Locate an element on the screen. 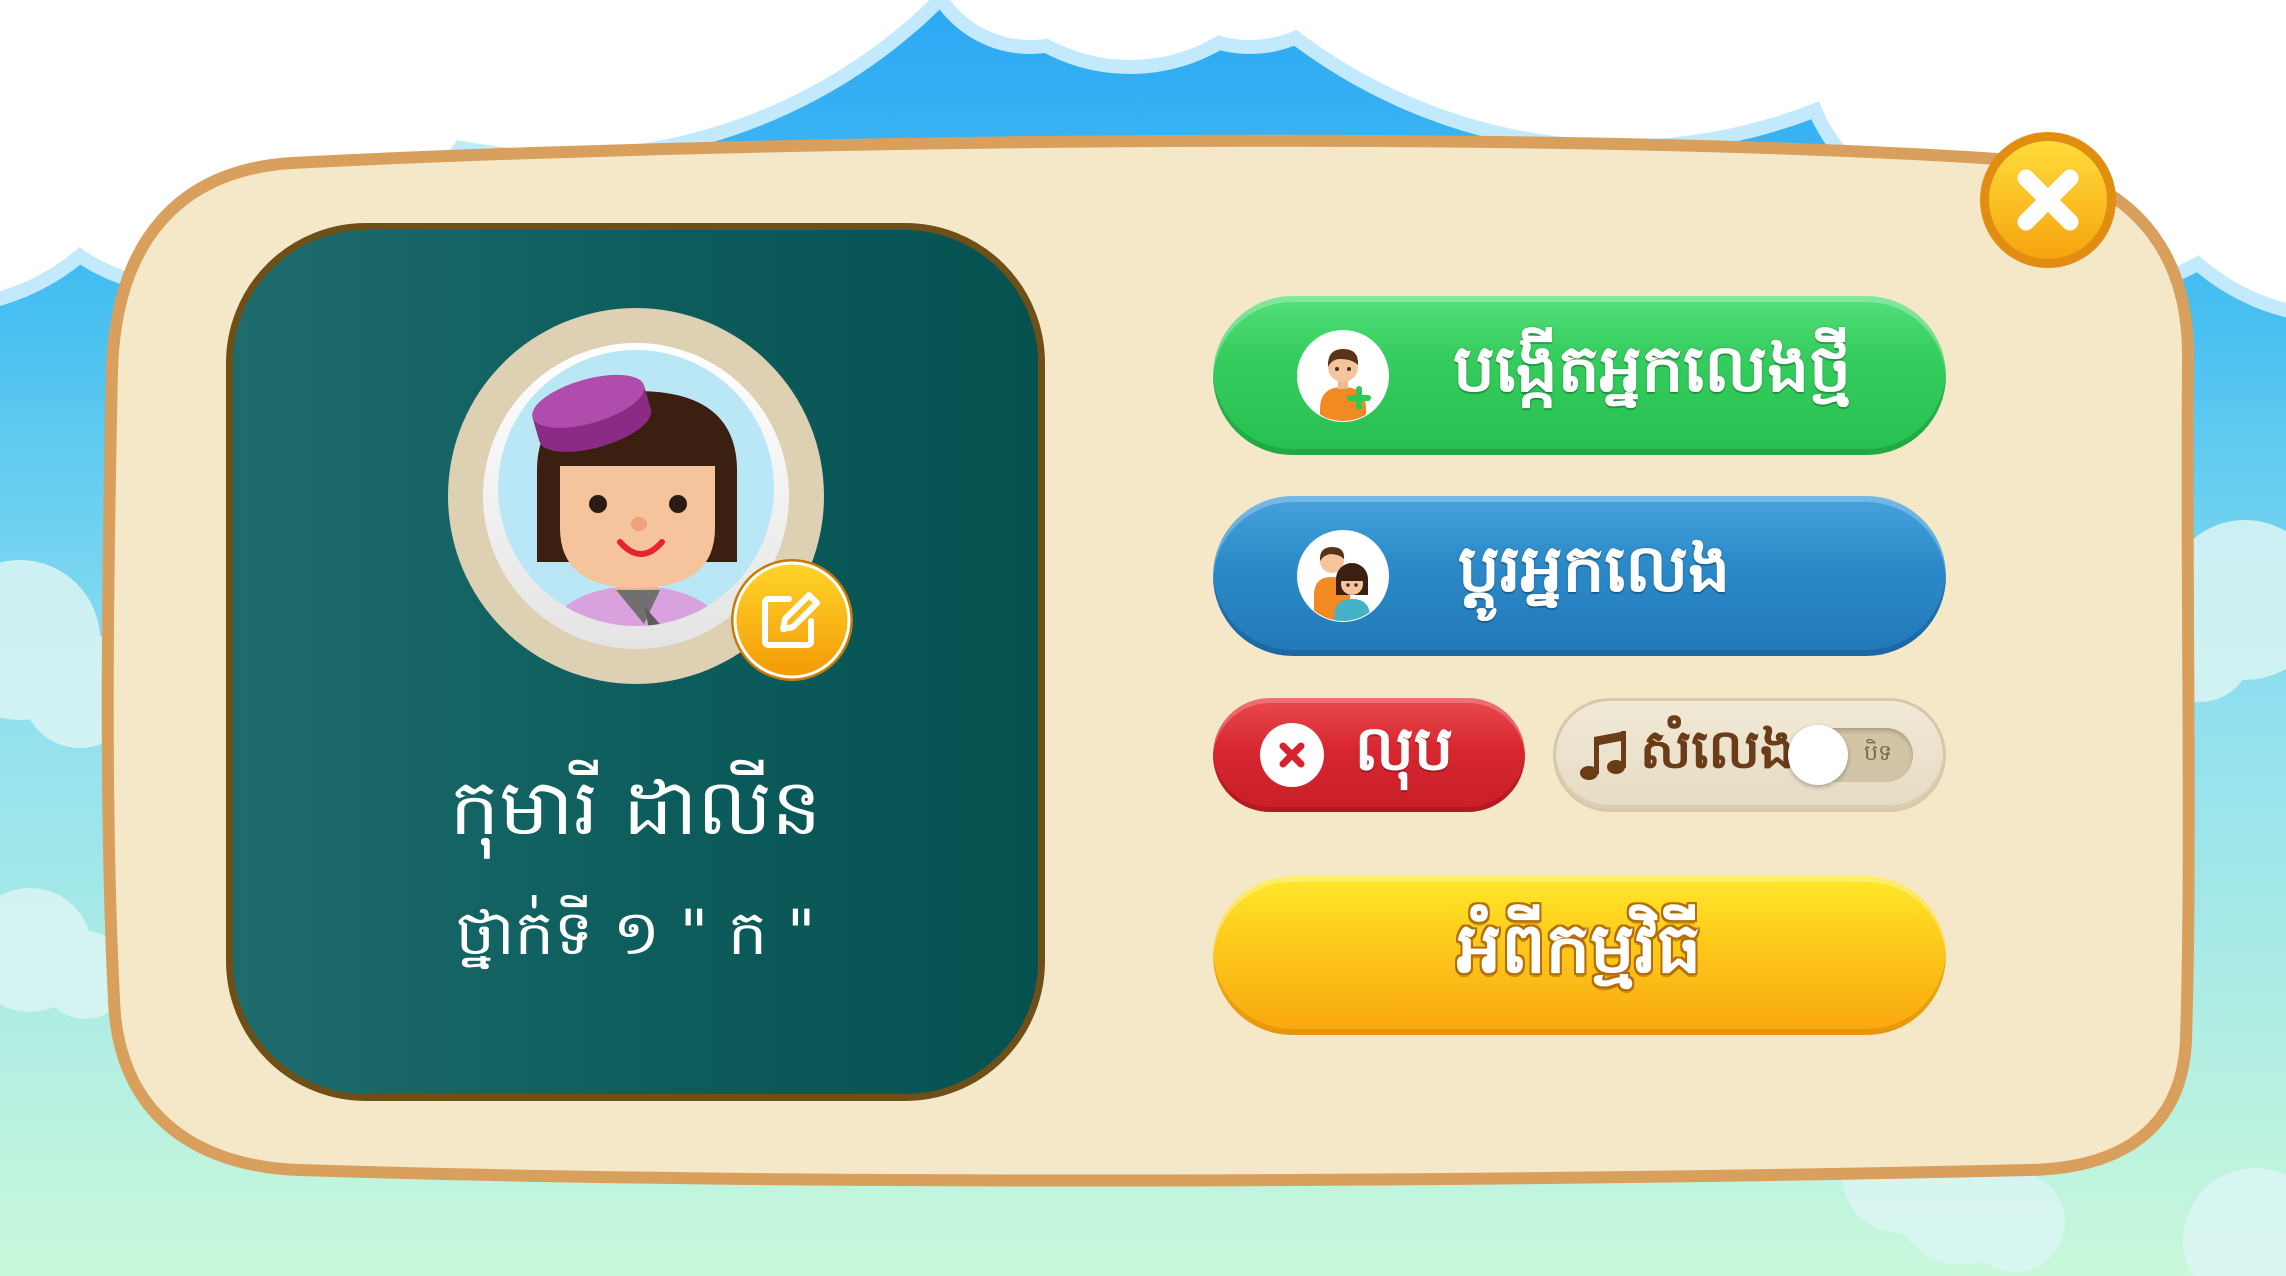  sound-toggle: បិទ is located at coordinates (1850, 755).